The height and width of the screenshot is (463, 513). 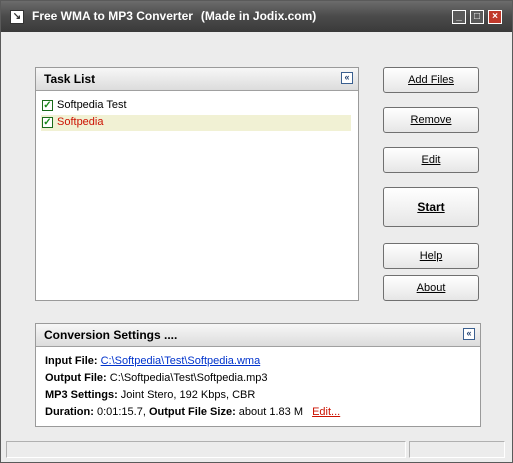 I want to click on minimize-button: _, so click(x=459, y=17).